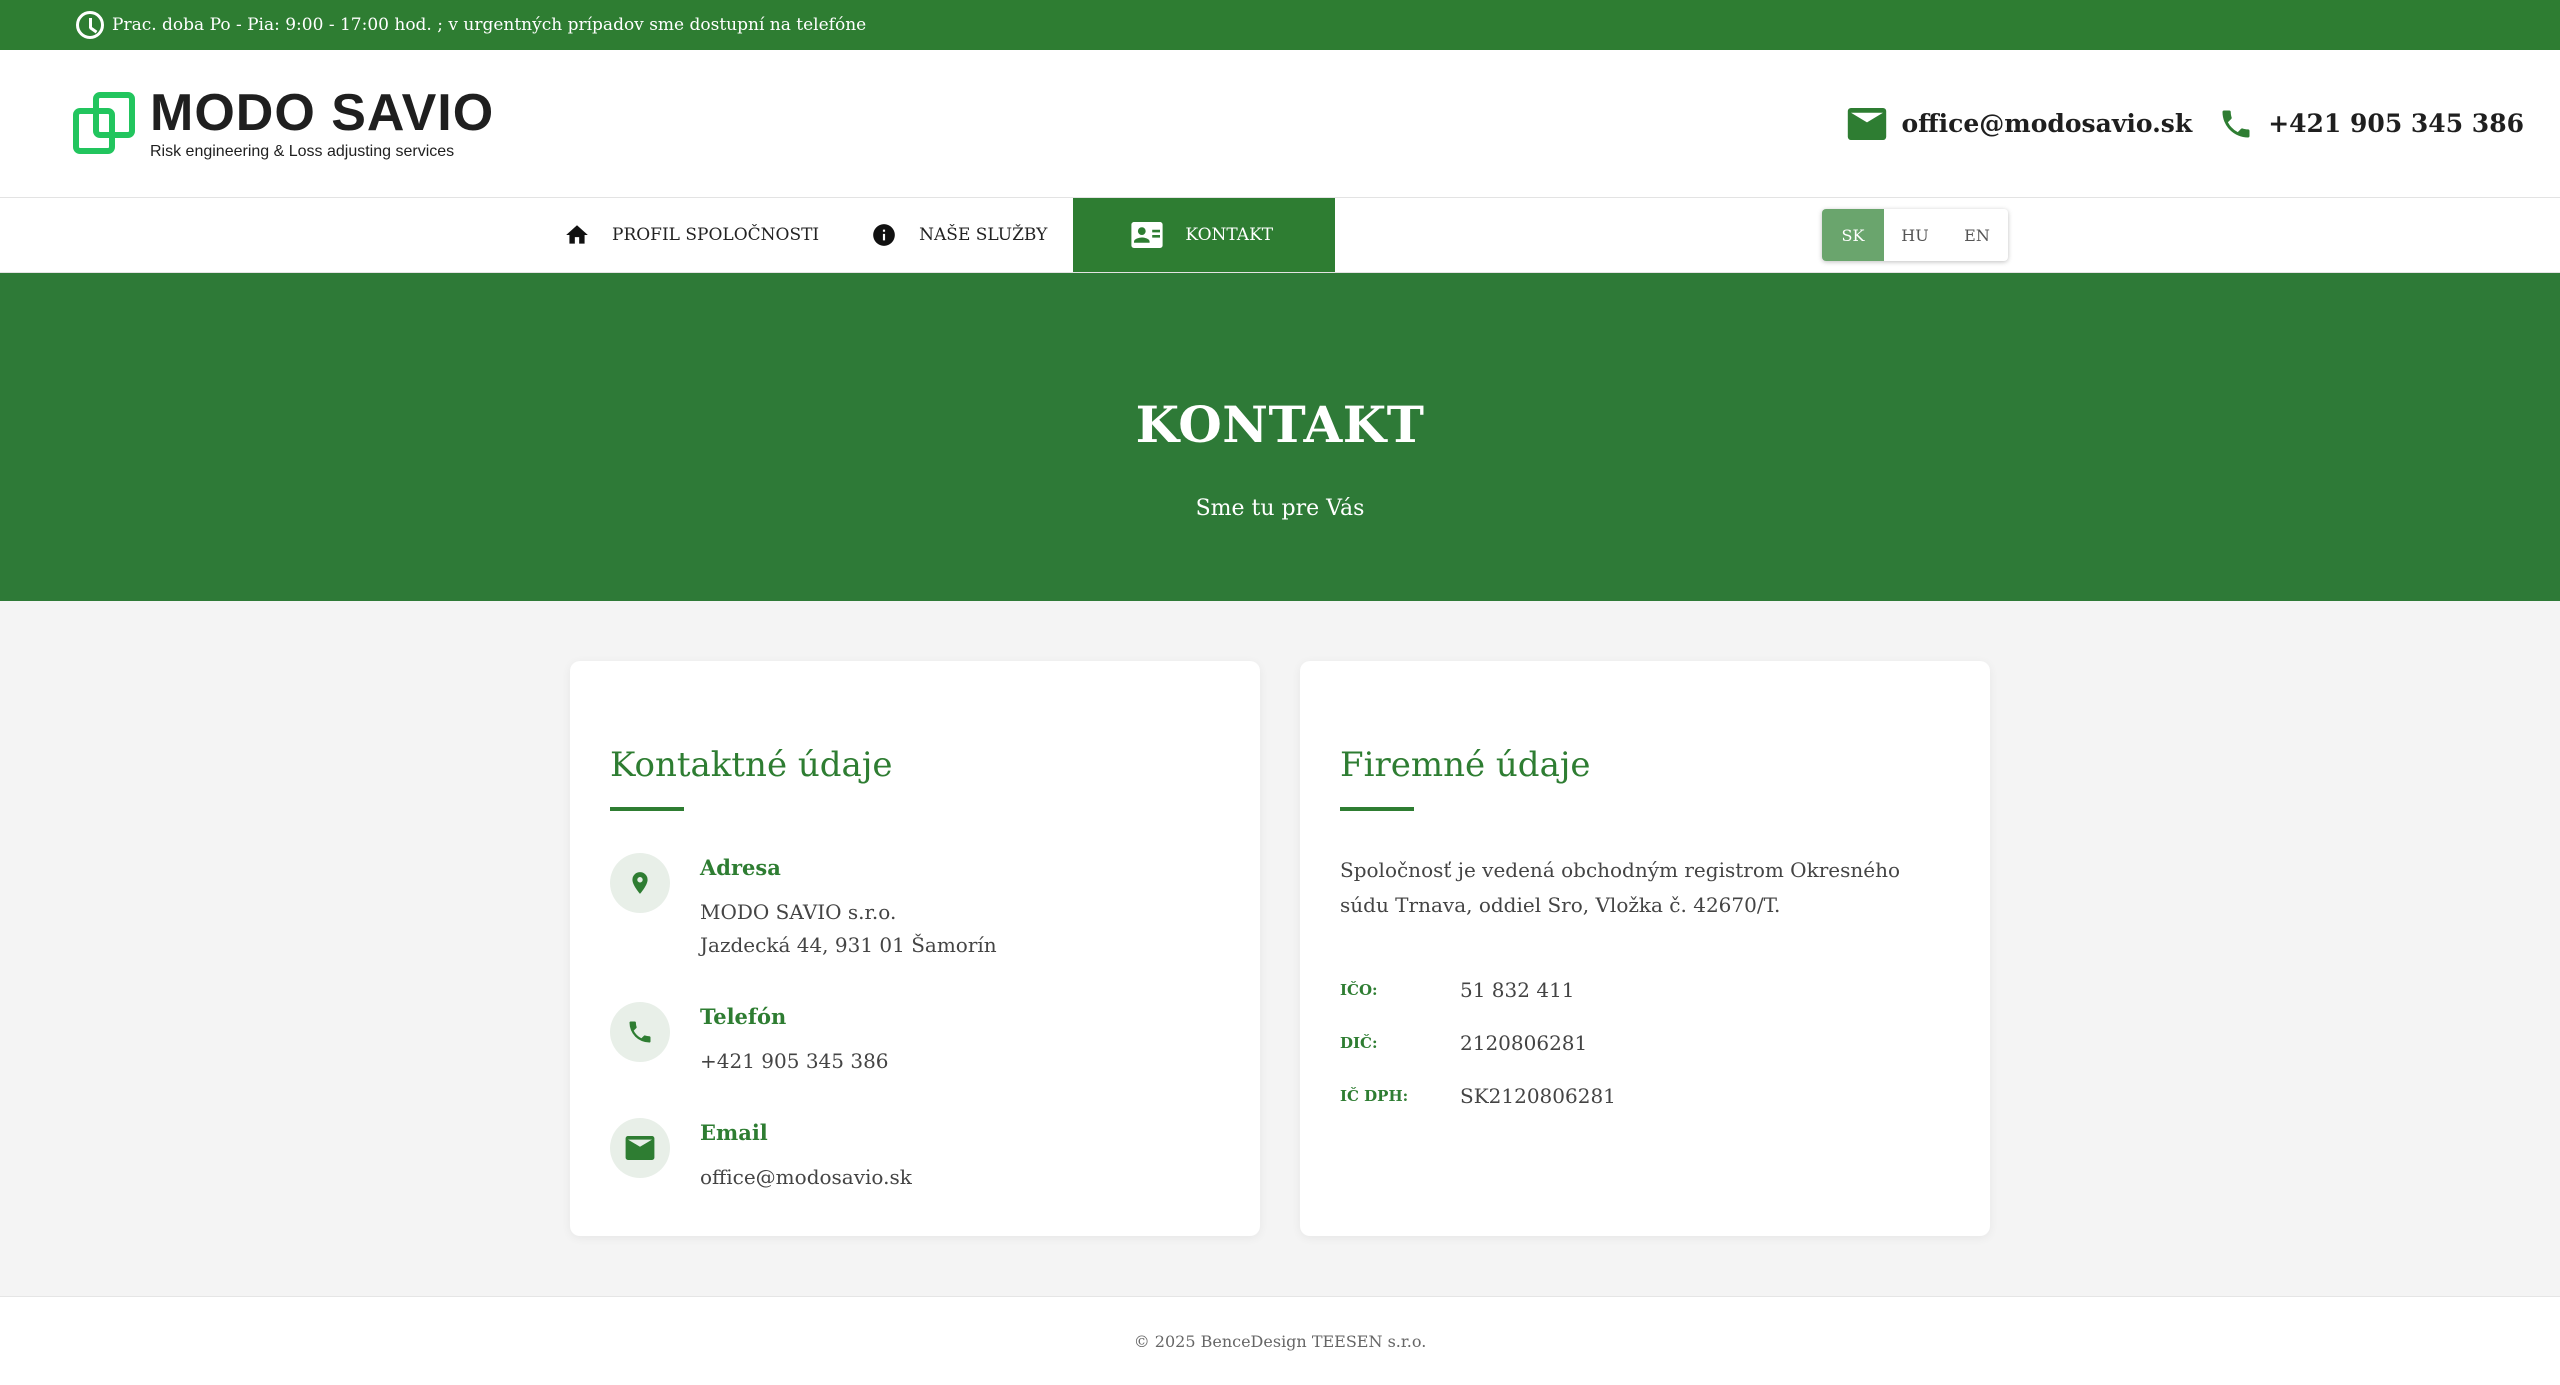 The image size is (2560, 1385). Describe the element at coordinates (983, 235) in the screenshot. I see `nav-item-label: NAŠE SLUŽBY` at that location.